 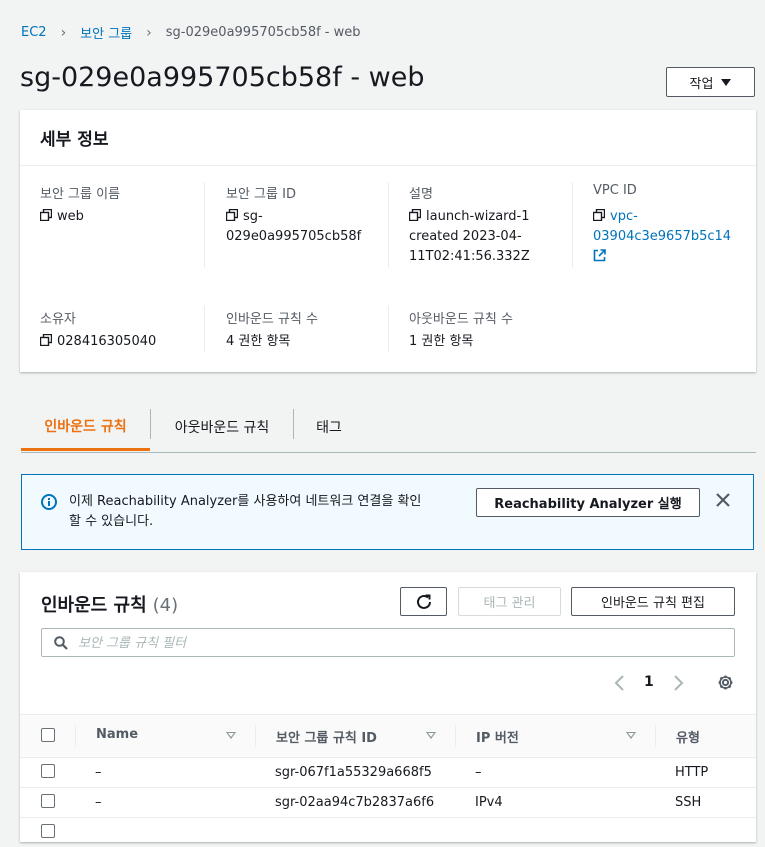 I want to click on cell-rule-id: sgr-02aa94c7b2837a6f6, so click(x=355, y=802).